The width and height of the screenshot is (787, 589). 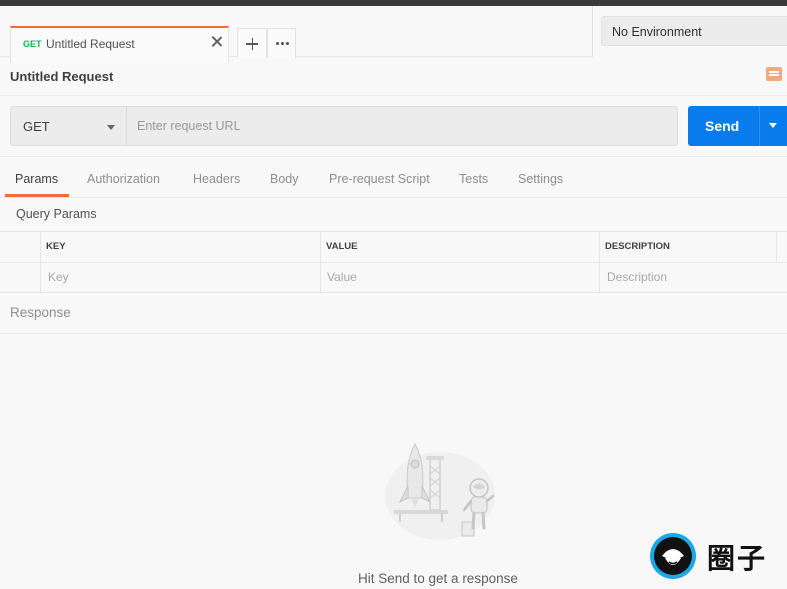 I want to click on new-tab-plus-icon, so click(x=252, y=43).